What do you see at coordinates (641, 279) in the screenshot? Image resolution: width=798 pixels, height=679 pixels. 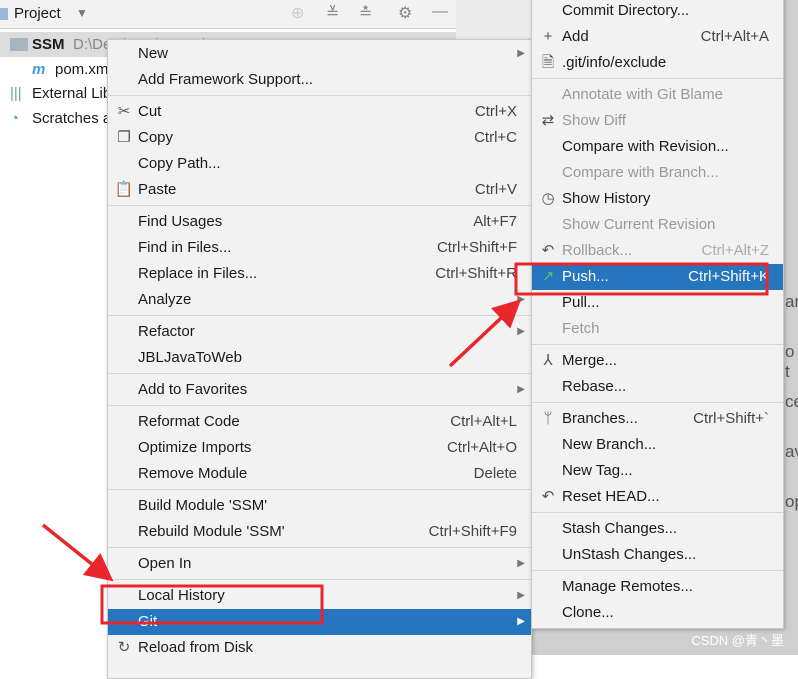 I see `highlight-box-push` at bounding box center [641, 279].